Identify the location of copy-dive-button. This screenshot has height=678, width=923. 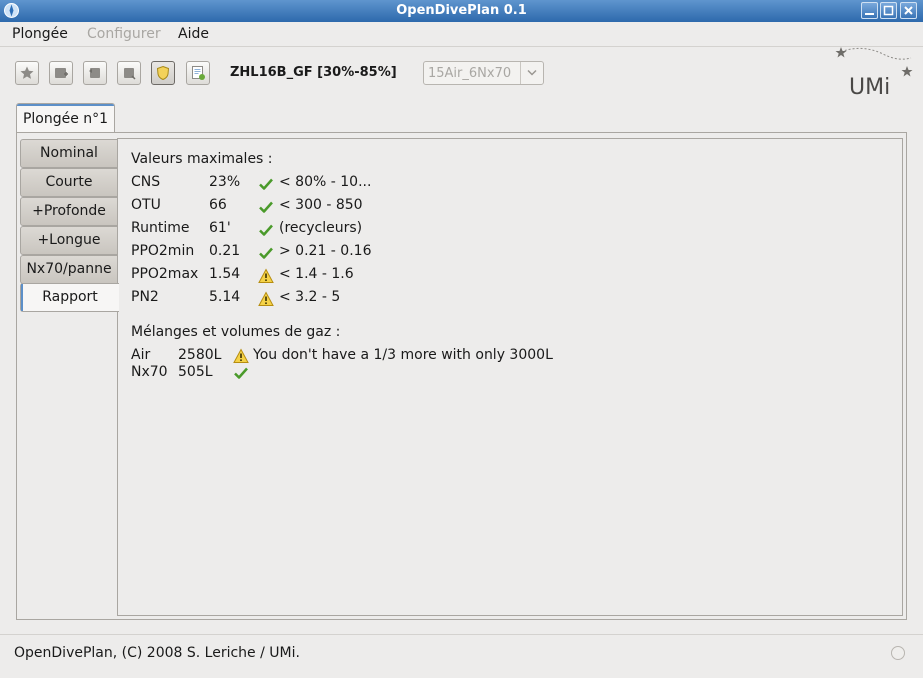
(95, 73).